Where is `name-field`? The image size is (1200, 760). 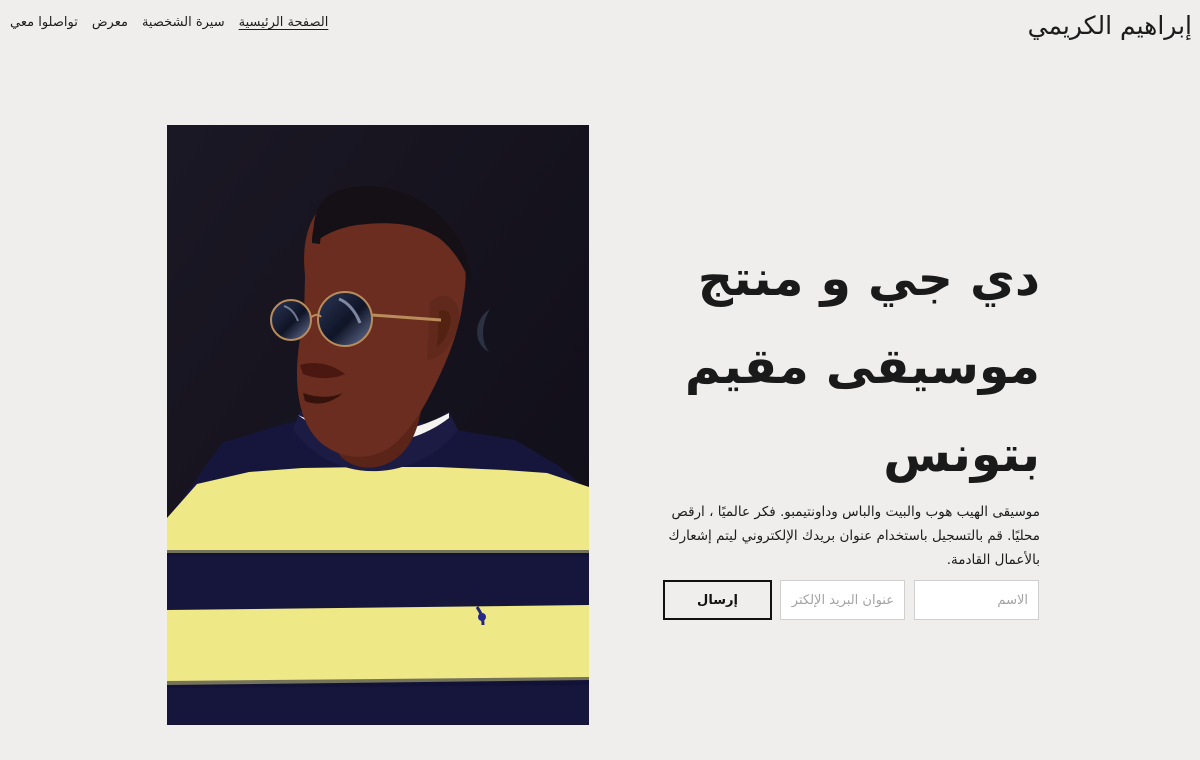
name-field is located at coordinates (976, 600).